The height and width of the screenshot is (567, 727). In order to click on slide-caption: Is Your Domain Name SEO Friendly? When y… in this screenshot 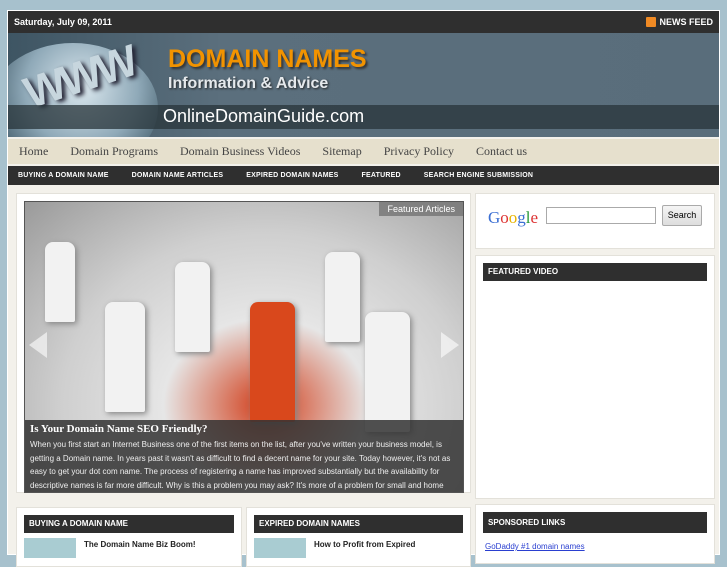, I will do `click(244, 456)`.